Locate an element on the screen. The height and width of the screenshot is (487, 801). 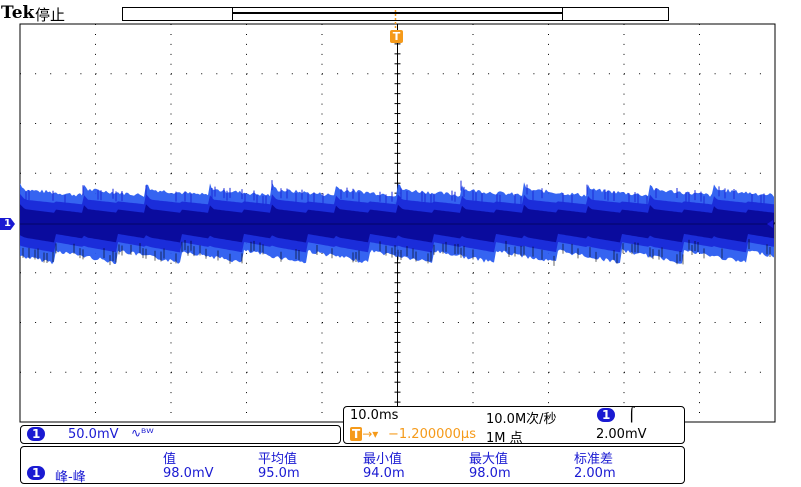
rising-edge-icon: ⌠ is located at coordinates (632, 415).